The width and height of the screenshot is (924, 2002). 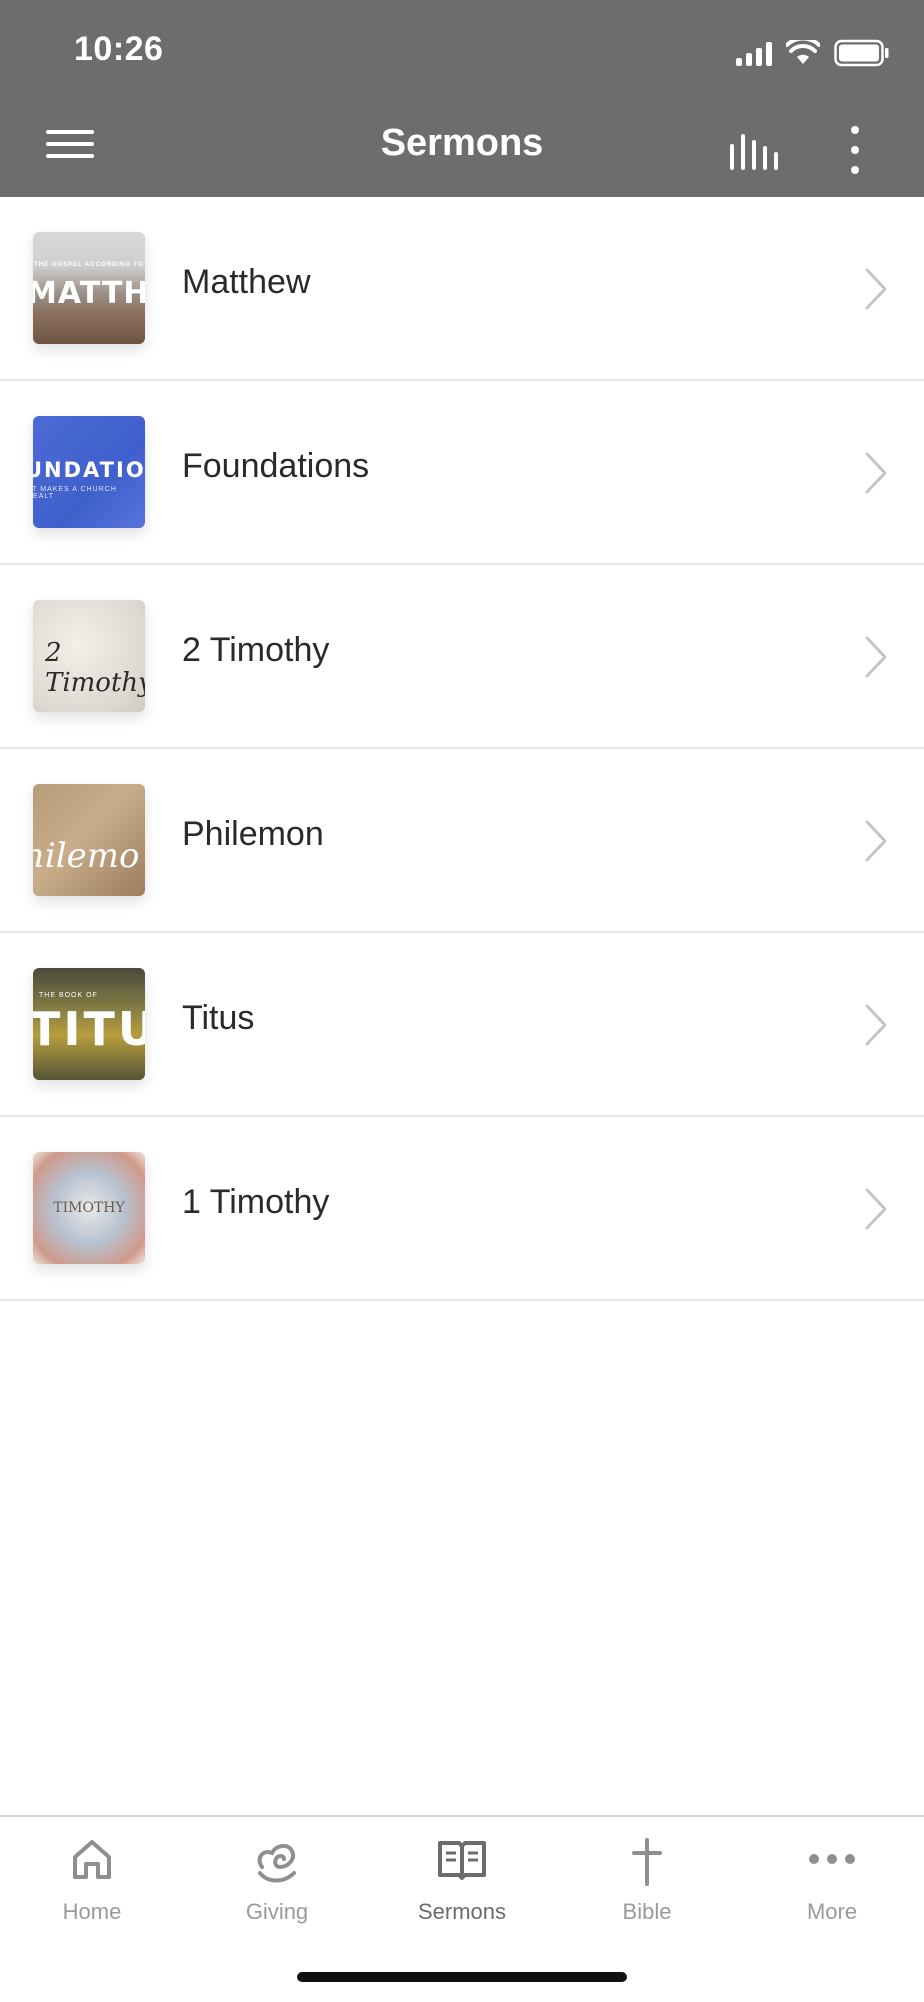 I want to click on sermon-title: Foundations, so click(x=276, y=466).